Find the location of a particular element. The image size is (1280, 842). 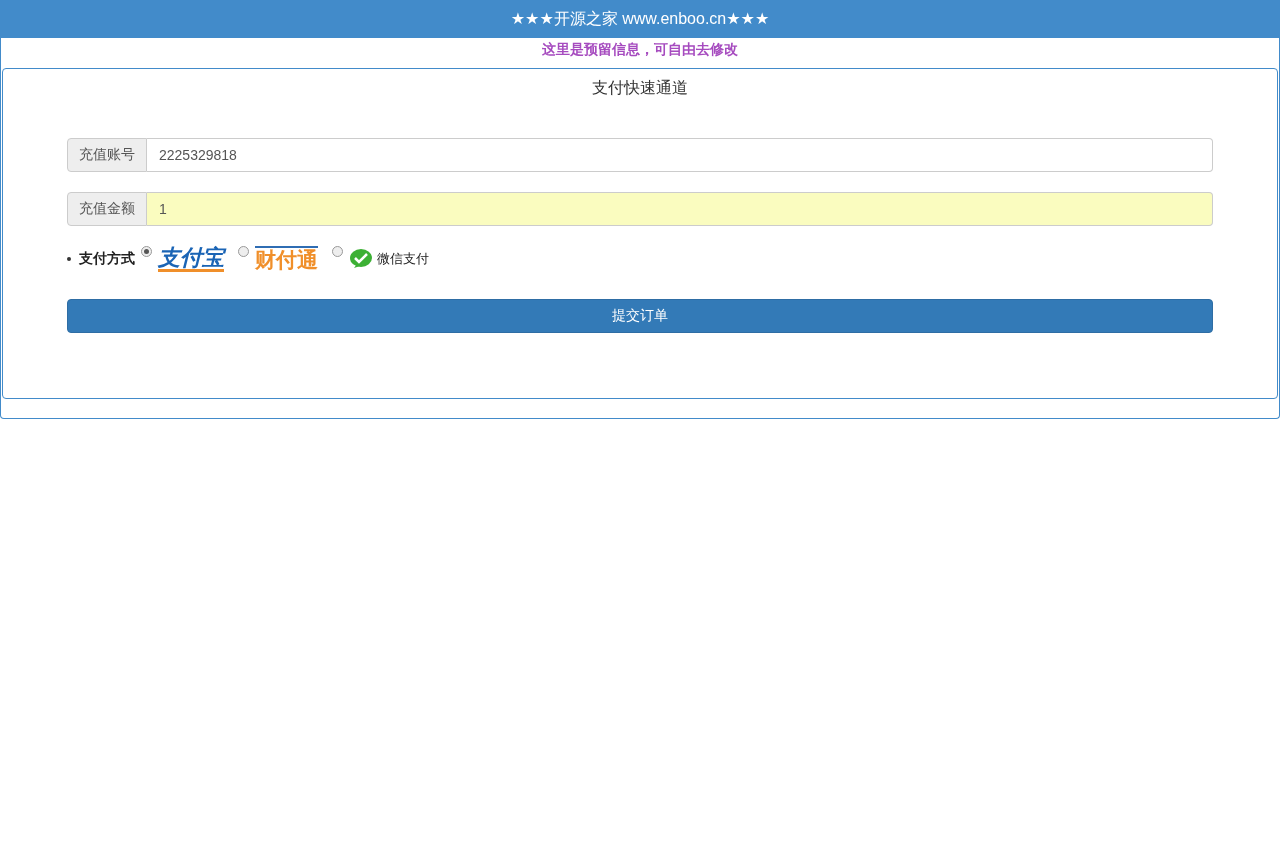

page-header: ★★★开源之家 www.enboo.cn★★★ is located at coordinates (640, 19).